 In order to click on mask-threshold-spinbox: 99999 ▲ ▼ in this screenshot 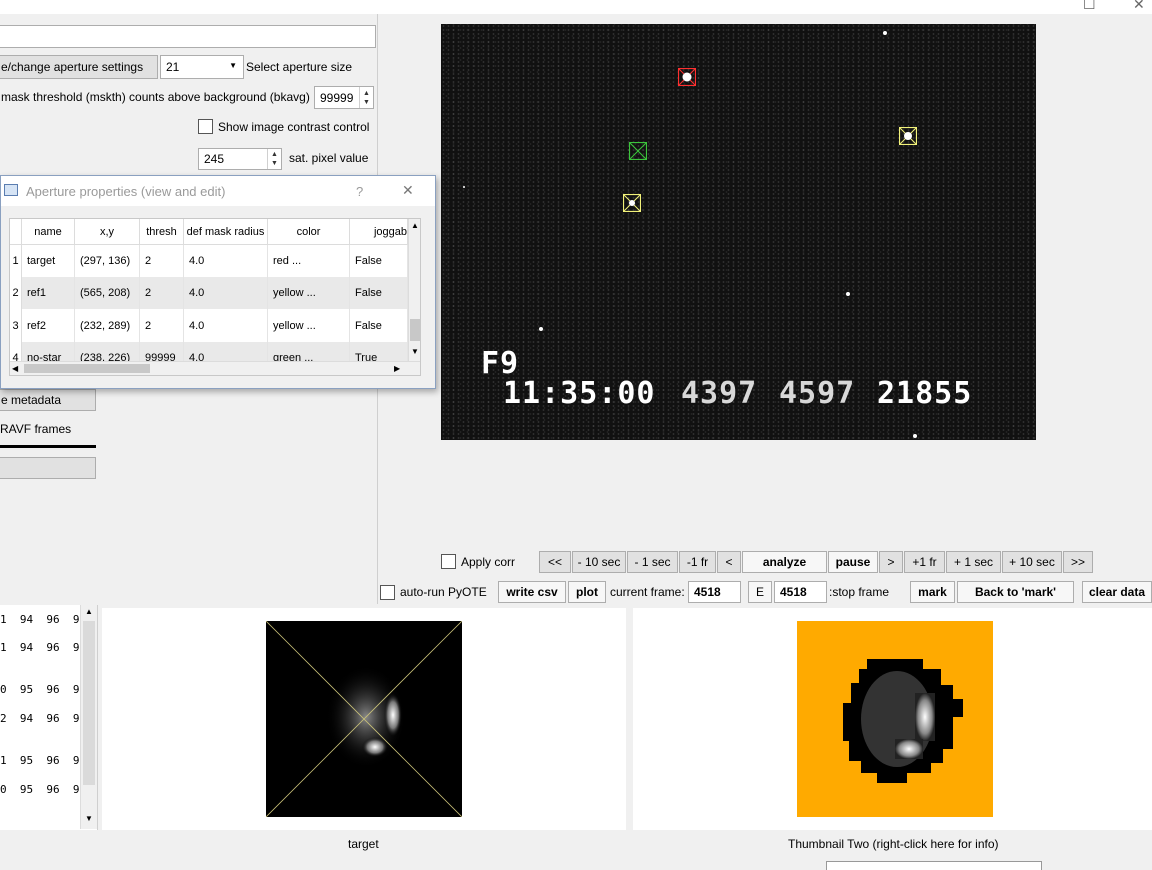, I will do `click(344, 97)`.